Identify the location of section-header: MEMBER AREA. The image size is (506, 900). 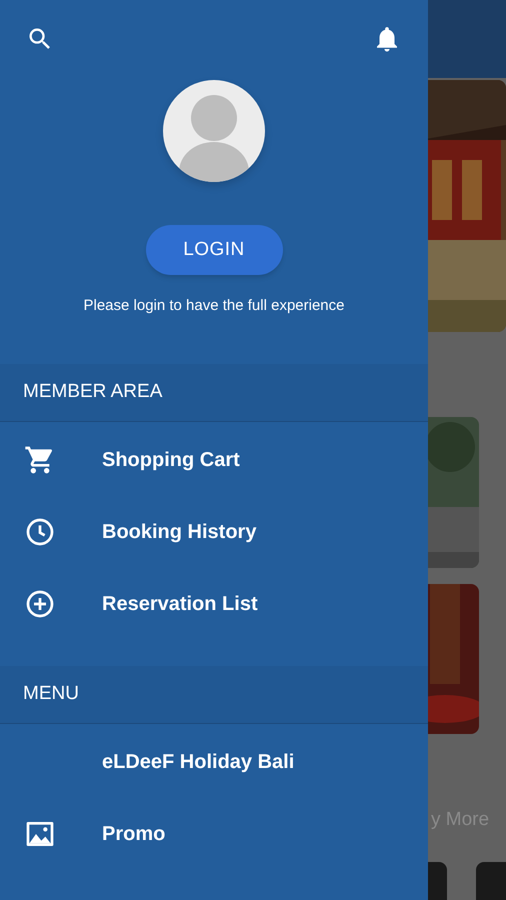
(214, 393).